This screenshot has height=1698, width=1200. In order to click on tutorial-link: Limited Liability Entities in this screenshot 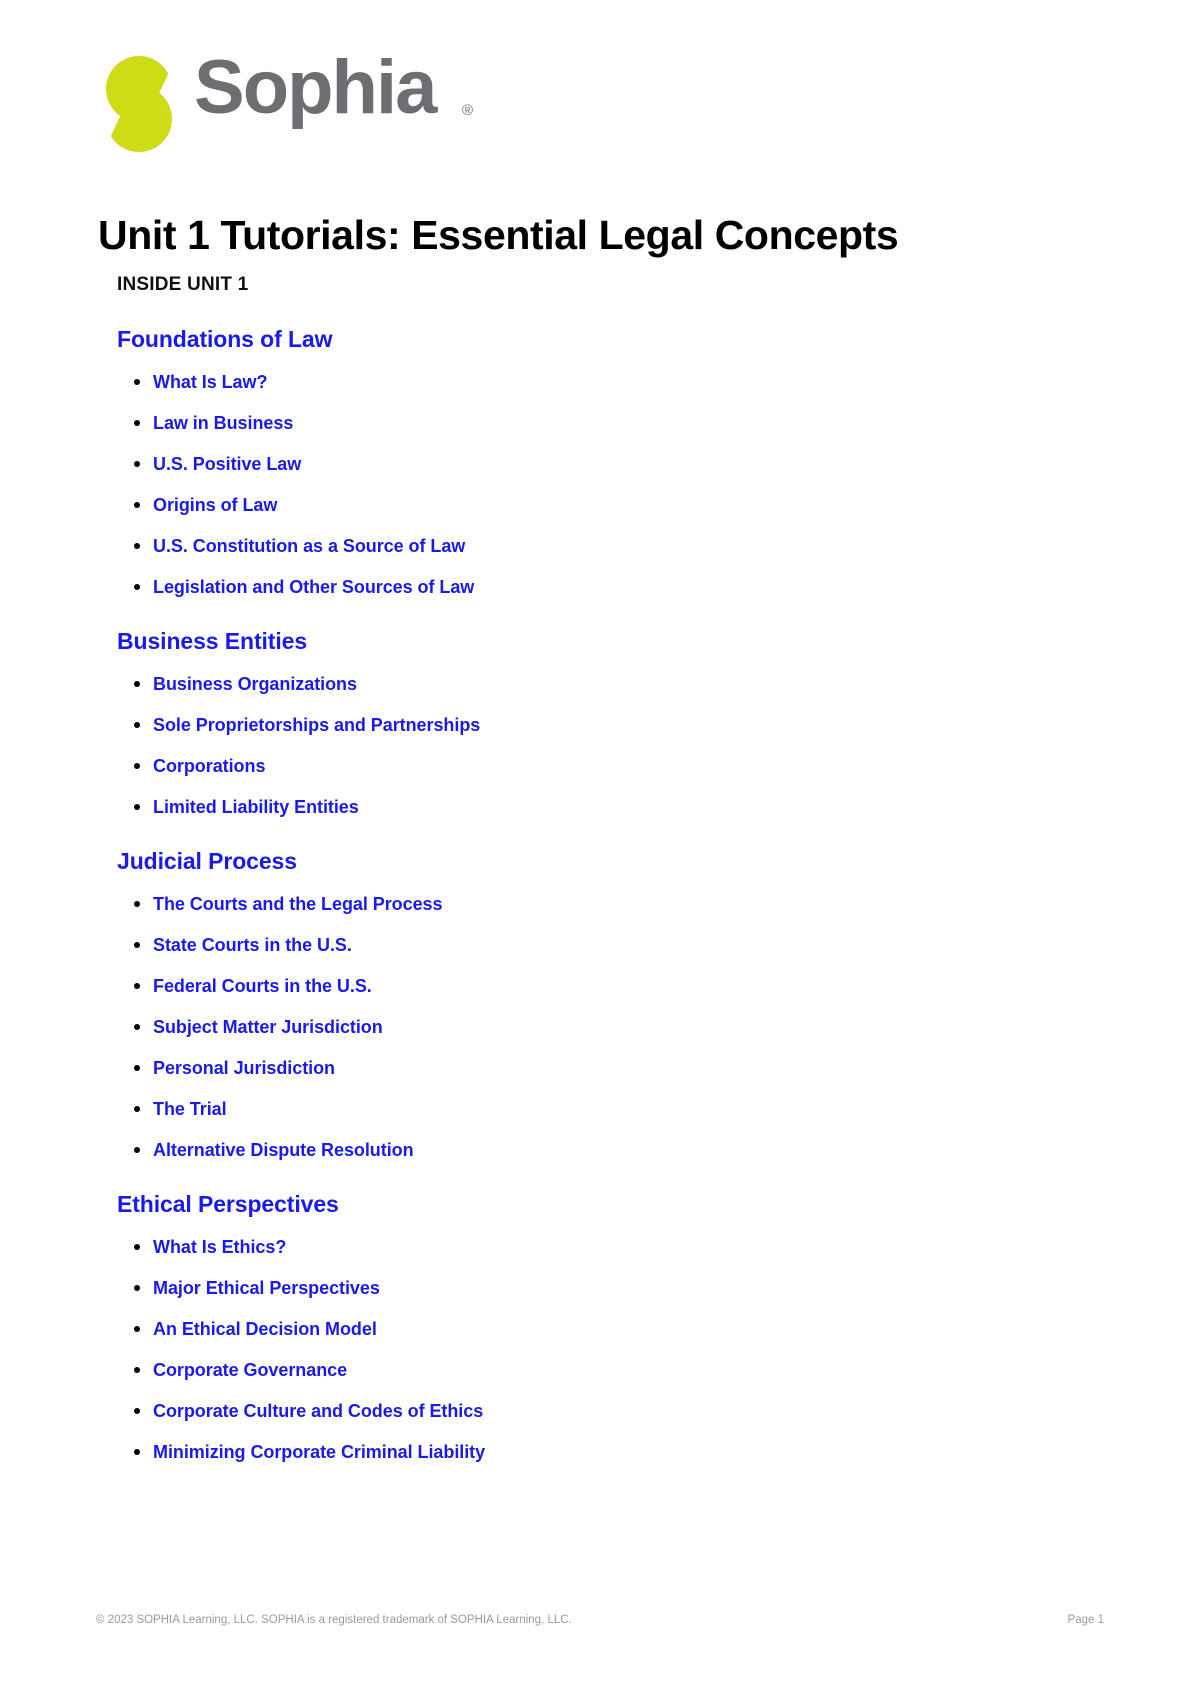, I will do `click(256, 807)`.